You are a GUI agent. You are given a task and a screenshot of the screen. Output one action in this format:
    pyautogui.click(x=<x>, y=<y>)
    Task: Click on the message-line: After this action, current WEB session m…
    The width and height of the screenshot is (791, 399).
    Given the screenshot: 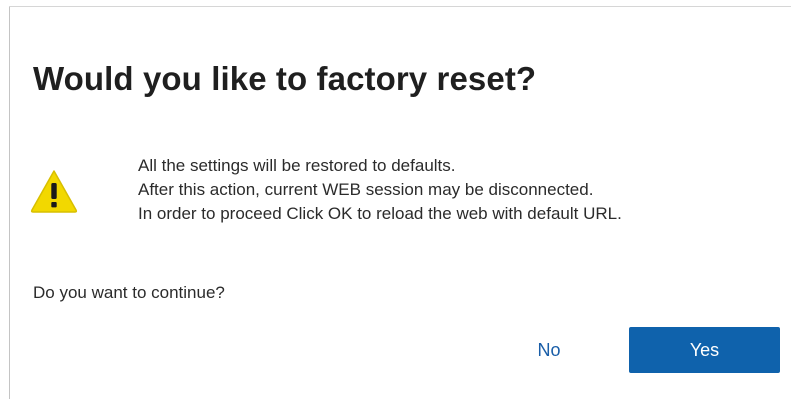 What is the action you would take?
    pyautogui.click(x=366, y=189)
    